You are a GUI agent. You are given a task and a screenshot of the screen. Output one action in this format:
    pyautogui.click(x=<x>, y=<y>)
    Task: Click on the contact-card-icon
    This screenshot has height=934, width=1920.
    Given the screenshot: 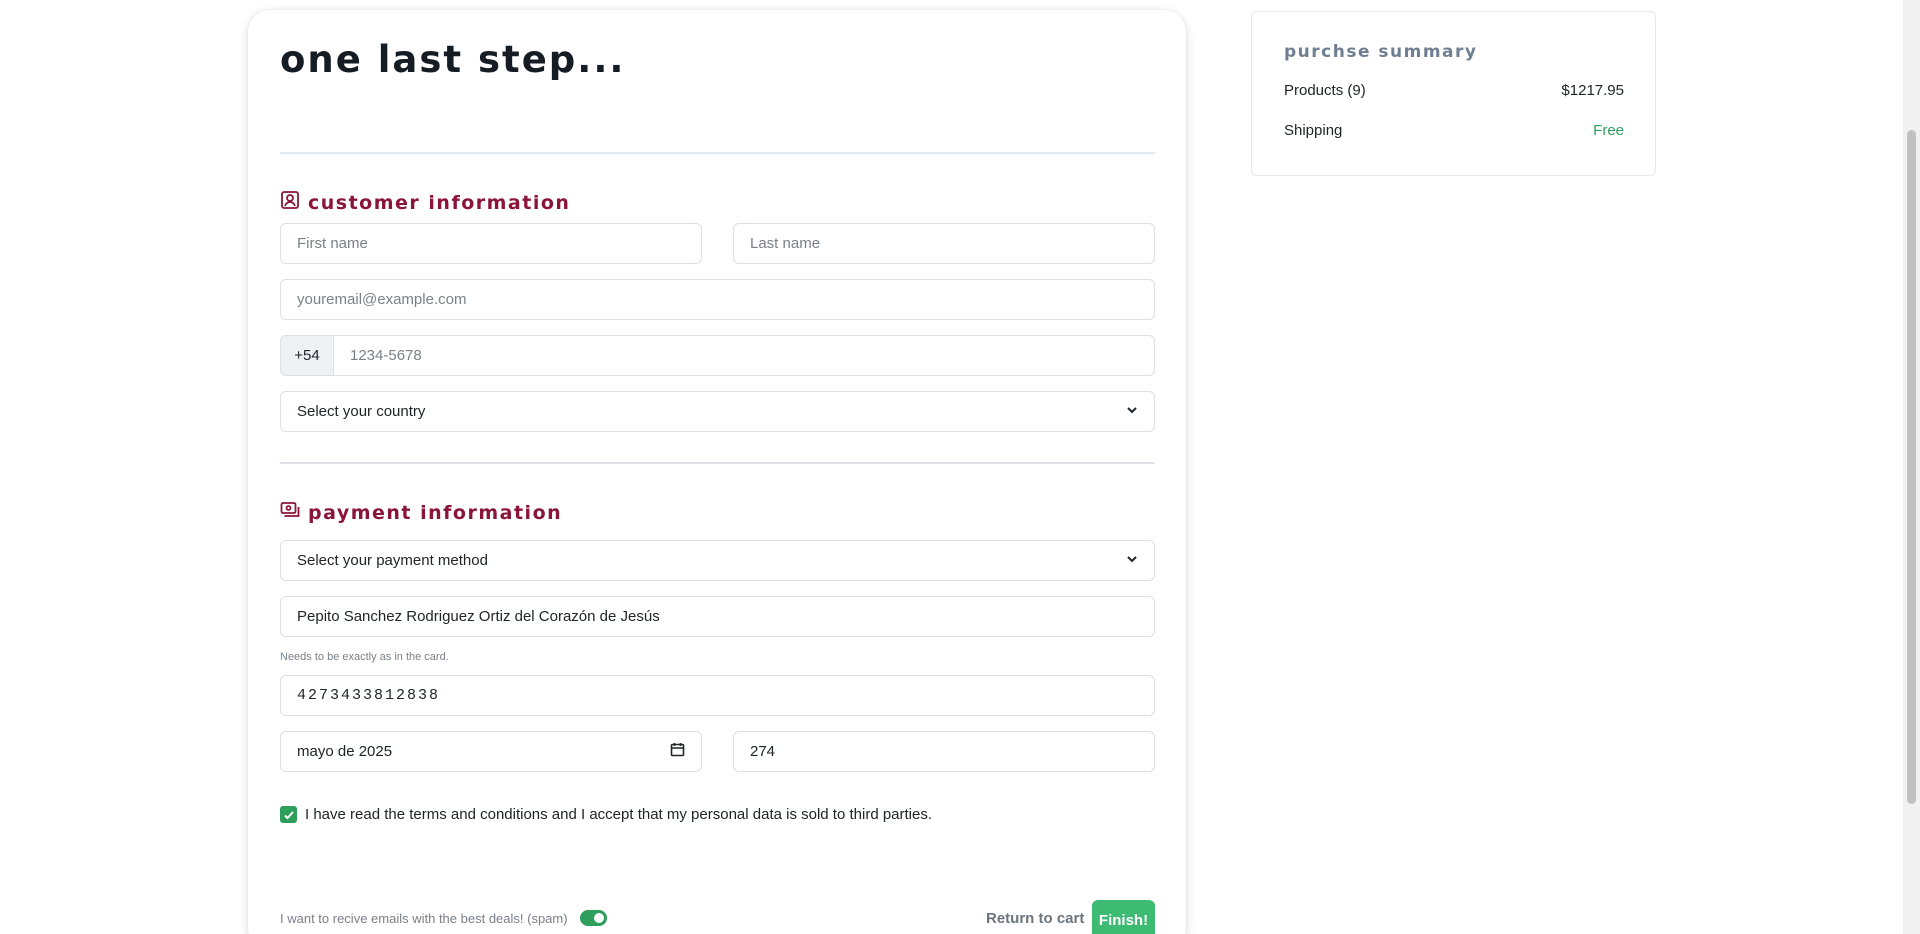 What is the action you would take?
    pyautogui.click(x=290, y=202)
    